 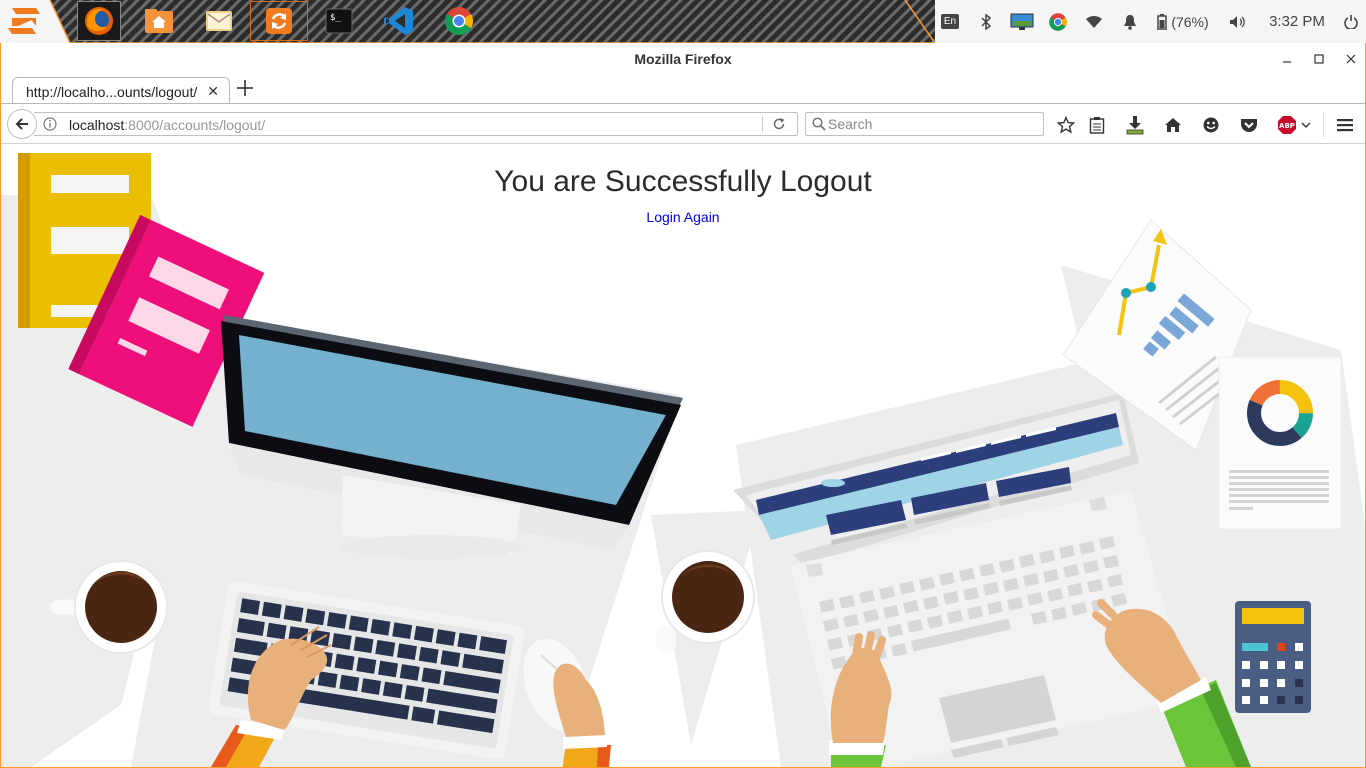 I want to click on site-info-icon, so click(x=50, y=124).